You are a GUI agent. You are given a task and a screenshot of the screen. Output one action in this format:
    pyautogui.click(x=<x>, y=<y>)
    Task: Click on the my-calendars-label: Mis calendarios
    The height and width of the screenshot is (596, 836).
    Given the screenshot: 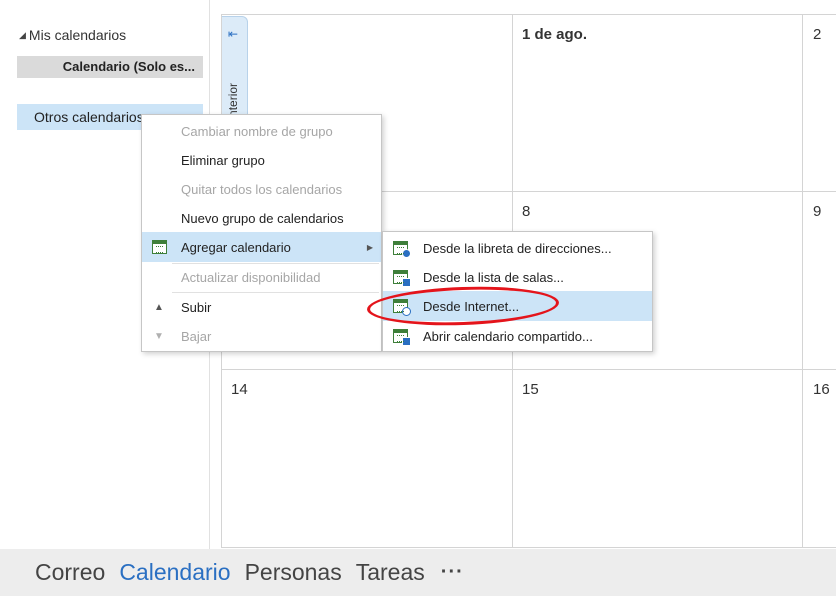 What is the action you would take?
    pyautogui.click(x=77, y=35)
    